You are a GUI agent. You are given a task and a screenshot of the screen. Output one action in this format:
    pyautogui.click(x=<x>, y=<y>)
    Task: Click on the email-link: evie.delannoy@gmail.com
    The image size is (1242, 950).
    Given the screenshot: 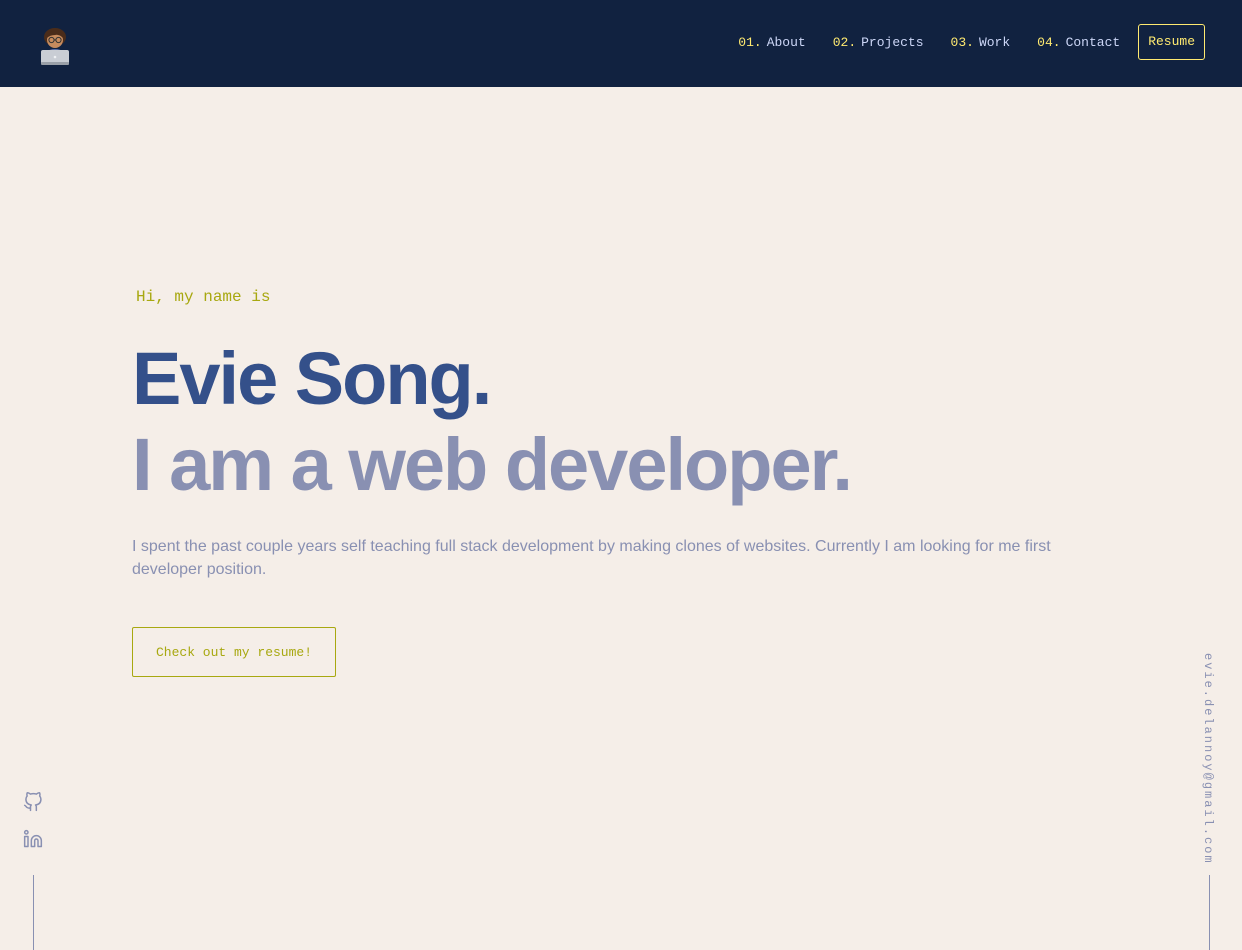 What is the action you would take?
    pyautogui.click(x=1208, y=759)
    